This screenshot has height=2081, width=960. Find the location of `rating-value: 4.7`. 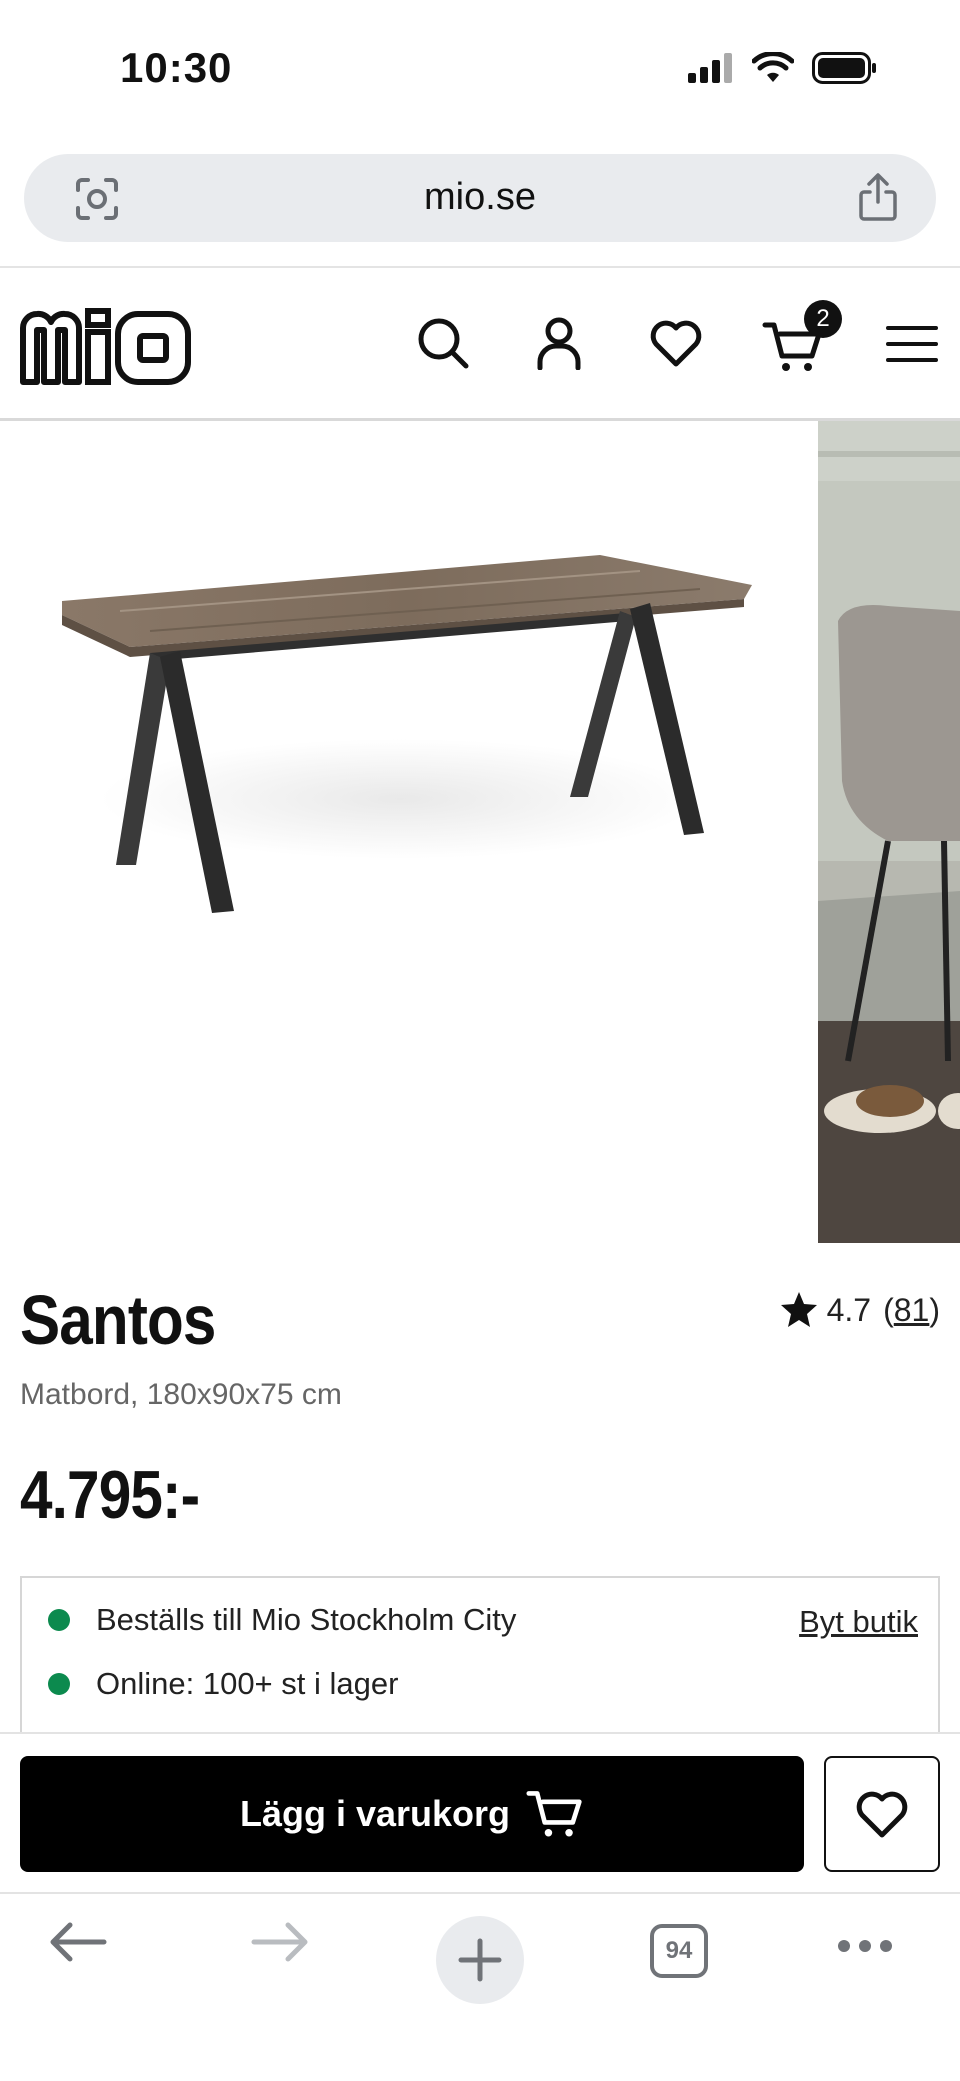

rating-value: 4.7 is located at coordinates (849, 1309).